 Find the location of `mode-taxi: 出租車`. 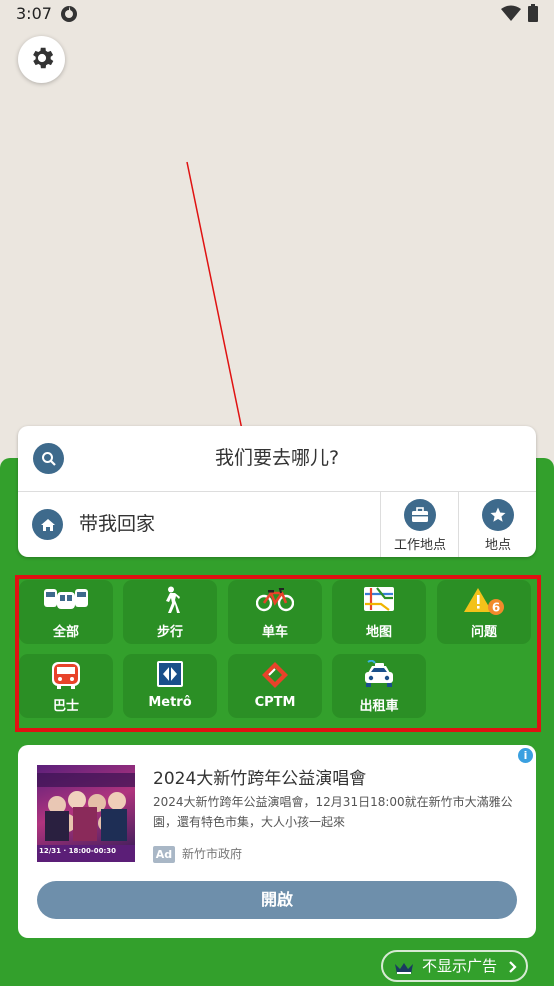

mode-taxi: 出租車 is located at coordinates (379, 686).